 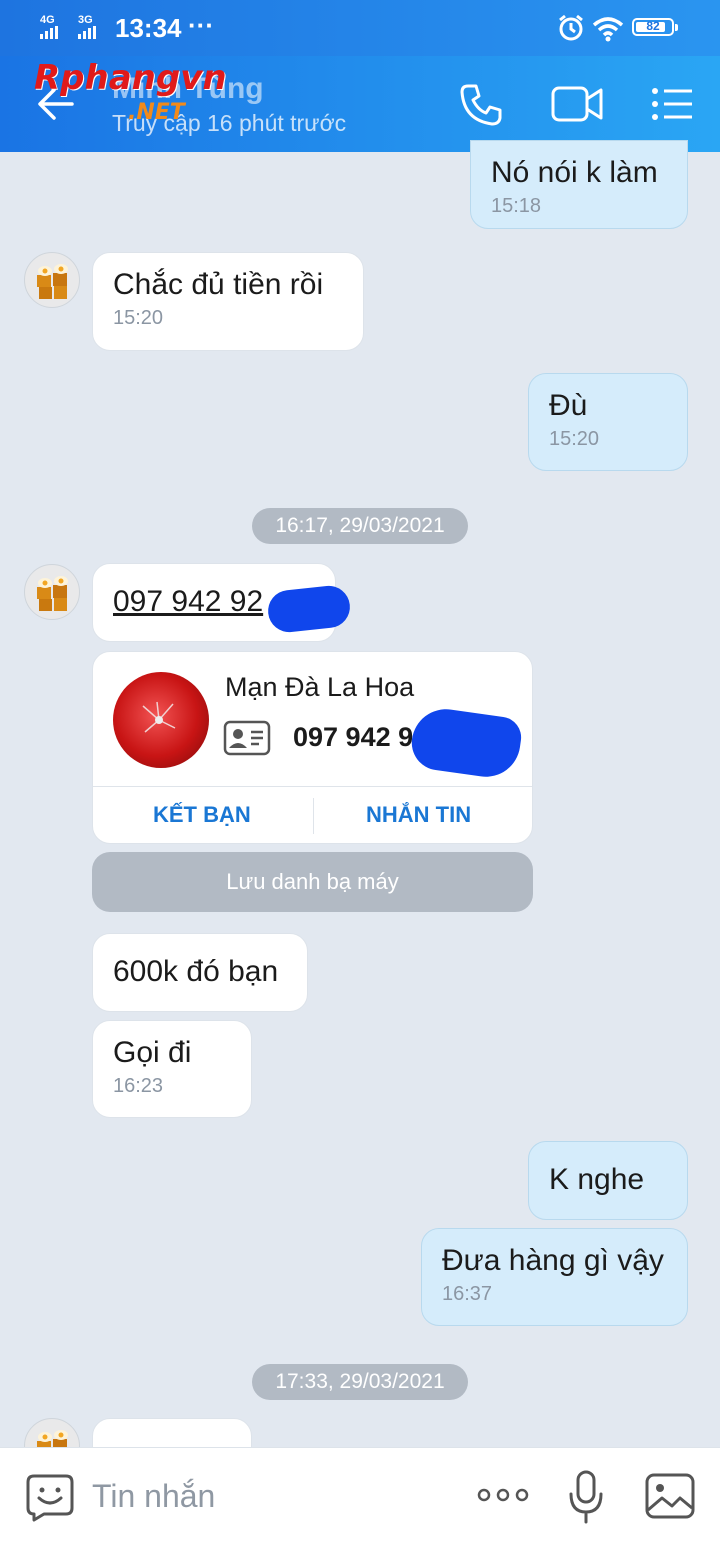 I want to click on spider-lily-image, so click(x=159, y=717).